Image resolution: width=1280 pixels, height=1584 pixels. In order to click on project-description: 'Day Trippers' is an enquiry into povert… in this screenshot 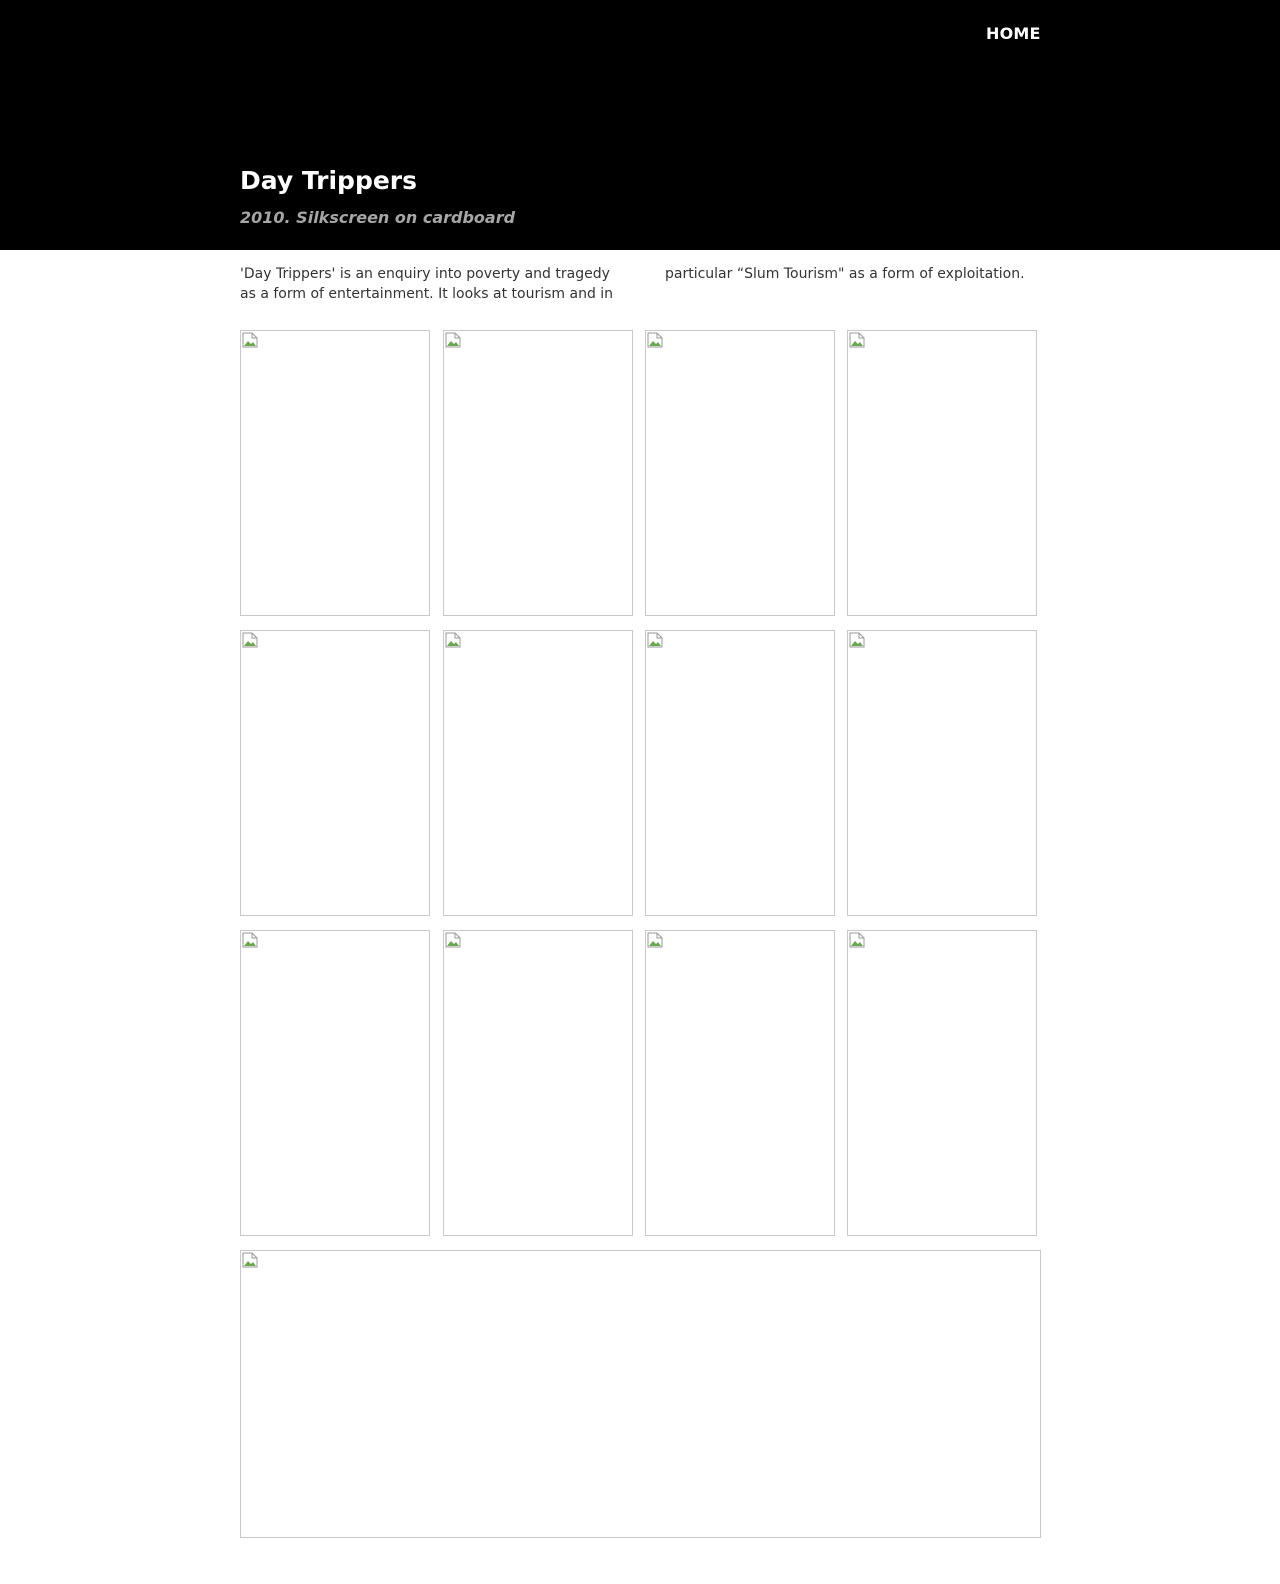, I will do `click(632, 284)`.